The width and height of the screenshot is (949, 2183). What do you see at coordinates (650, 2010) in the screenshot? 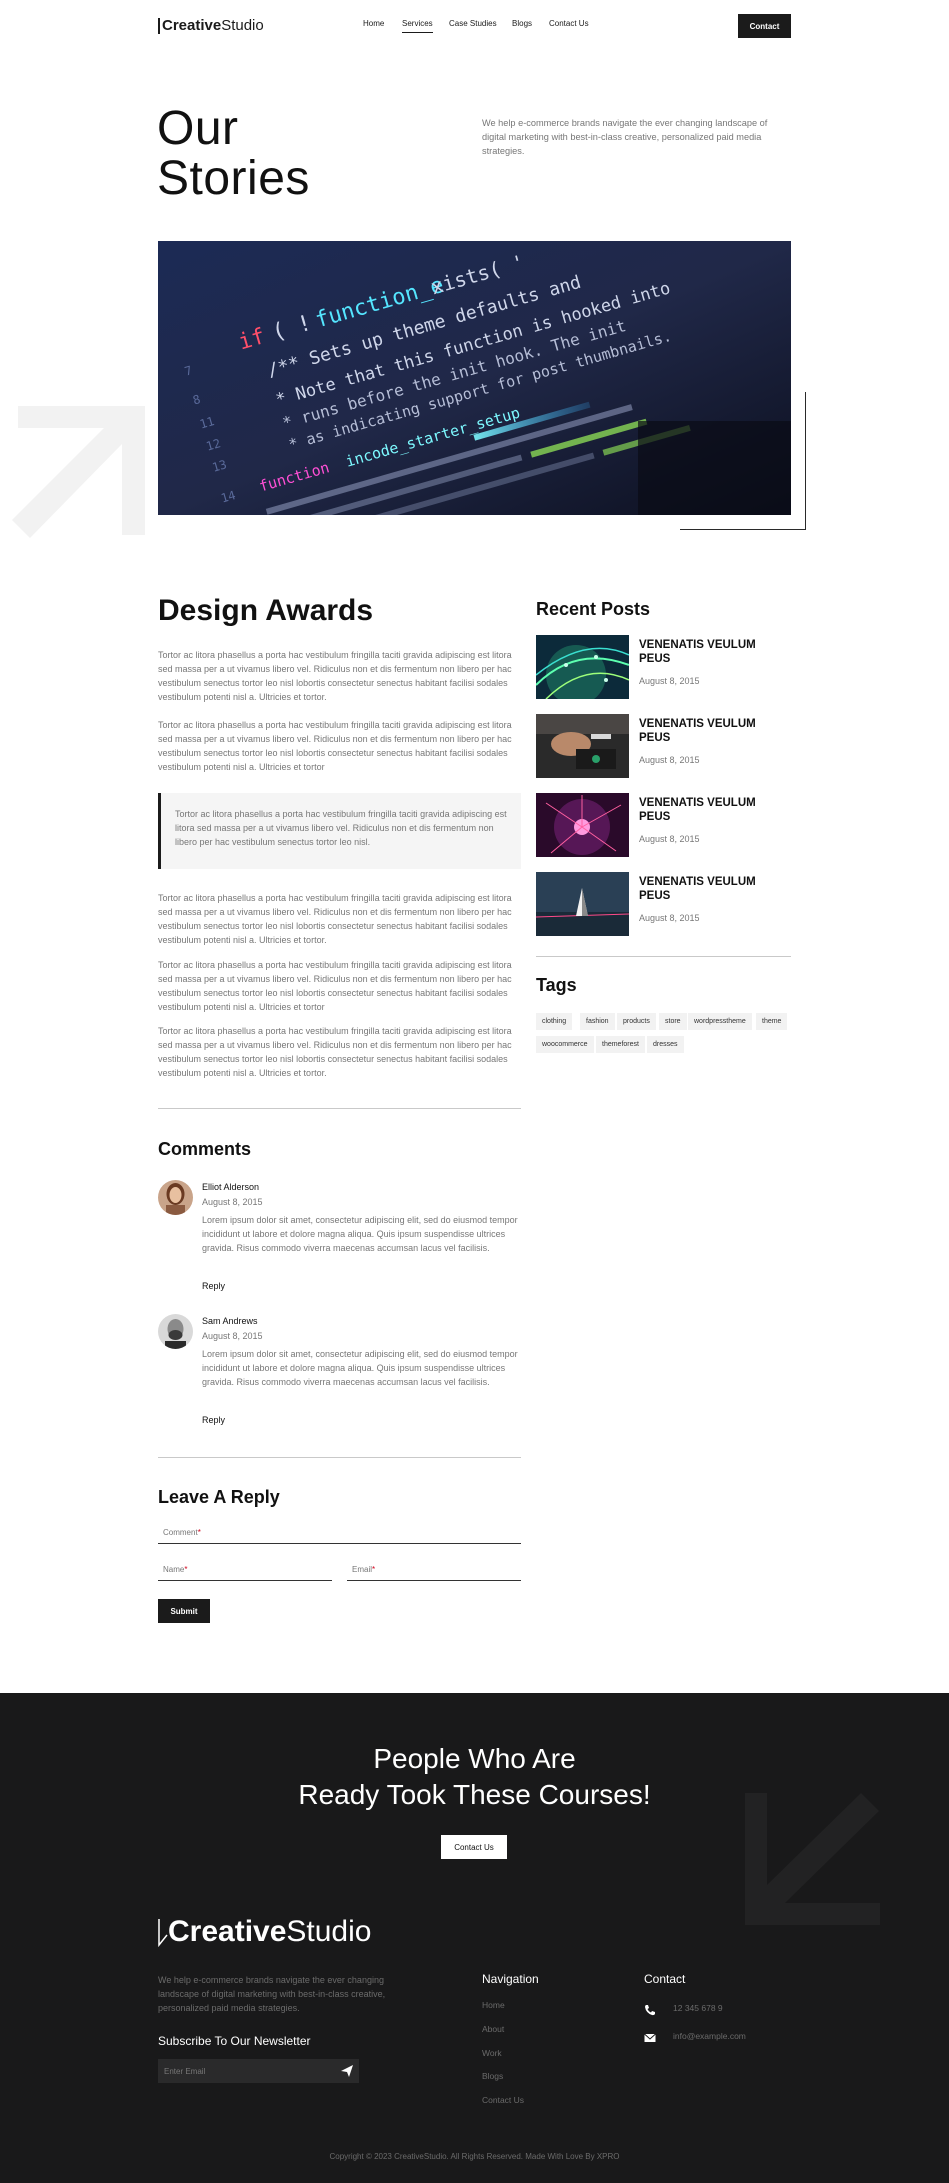
I see `phone-icon` at bounding box center [650, 2010].